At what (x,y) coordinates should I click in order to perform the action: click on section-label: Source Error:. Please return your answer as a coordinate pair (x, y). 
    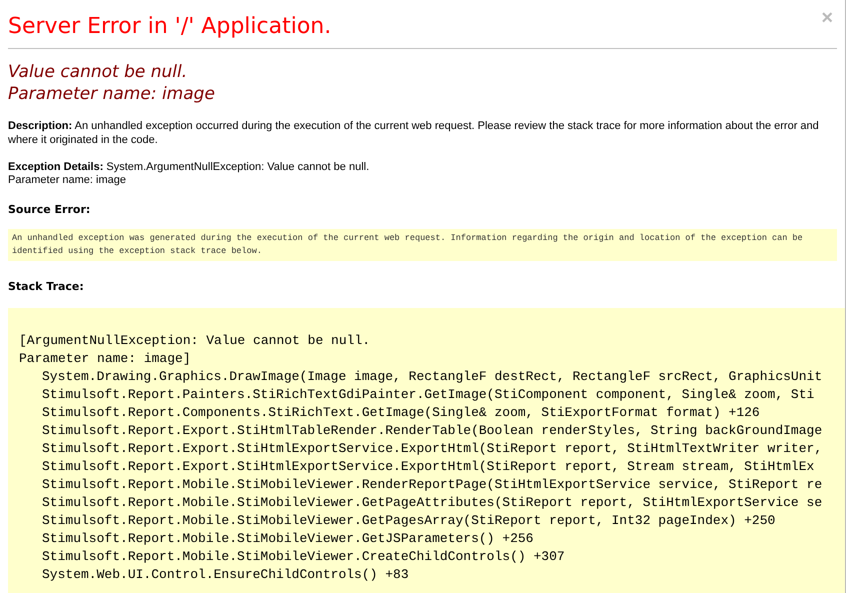
    Looking at the image, I should click on (49, 209).